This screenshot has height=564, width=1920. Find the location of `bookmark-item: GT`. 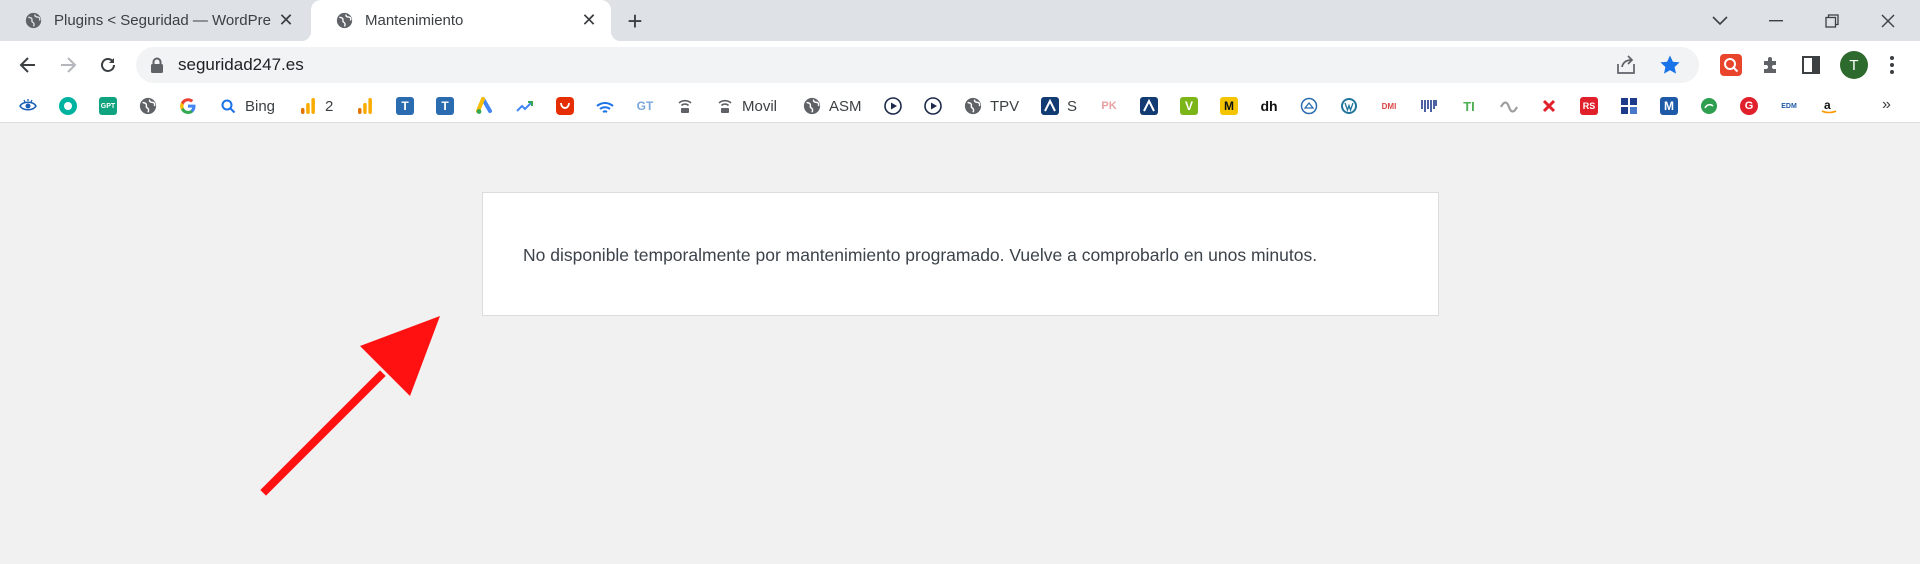

bookmark-item: GT is located at coordinates (645, 106).